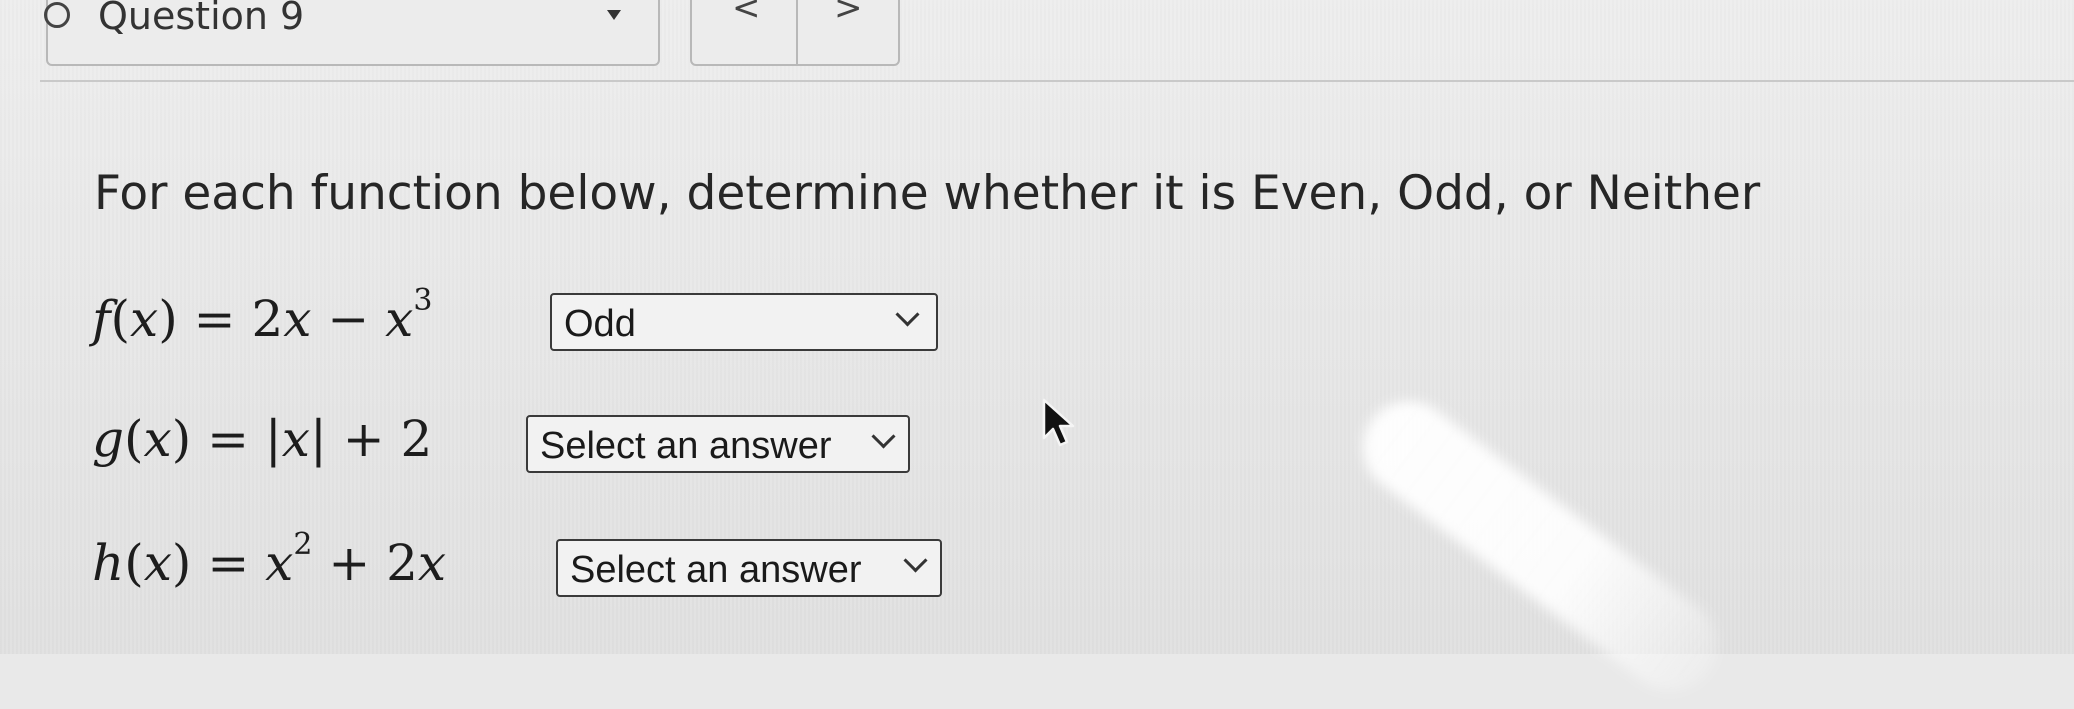  Describe the element at coordinates (57, 15) in the screenshot. I see `radio-circle-icon` at that location.